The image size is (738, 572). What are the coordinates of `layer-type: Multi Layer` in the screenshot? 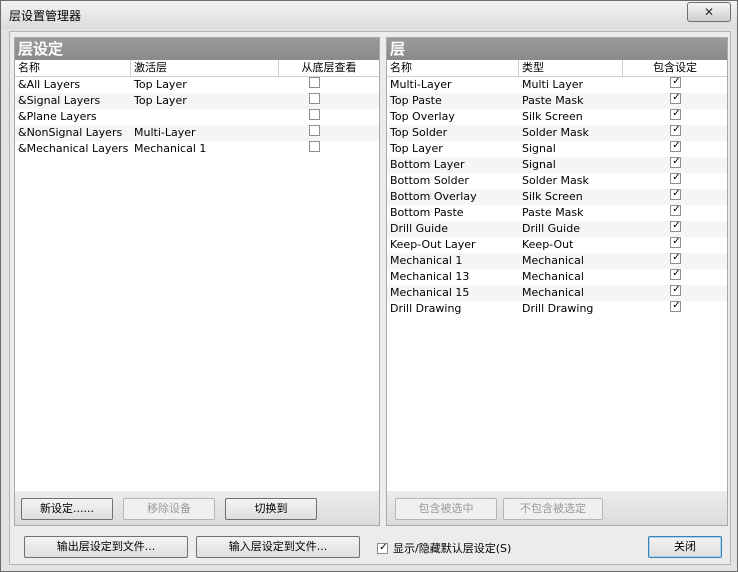 It's located at (553, 84).